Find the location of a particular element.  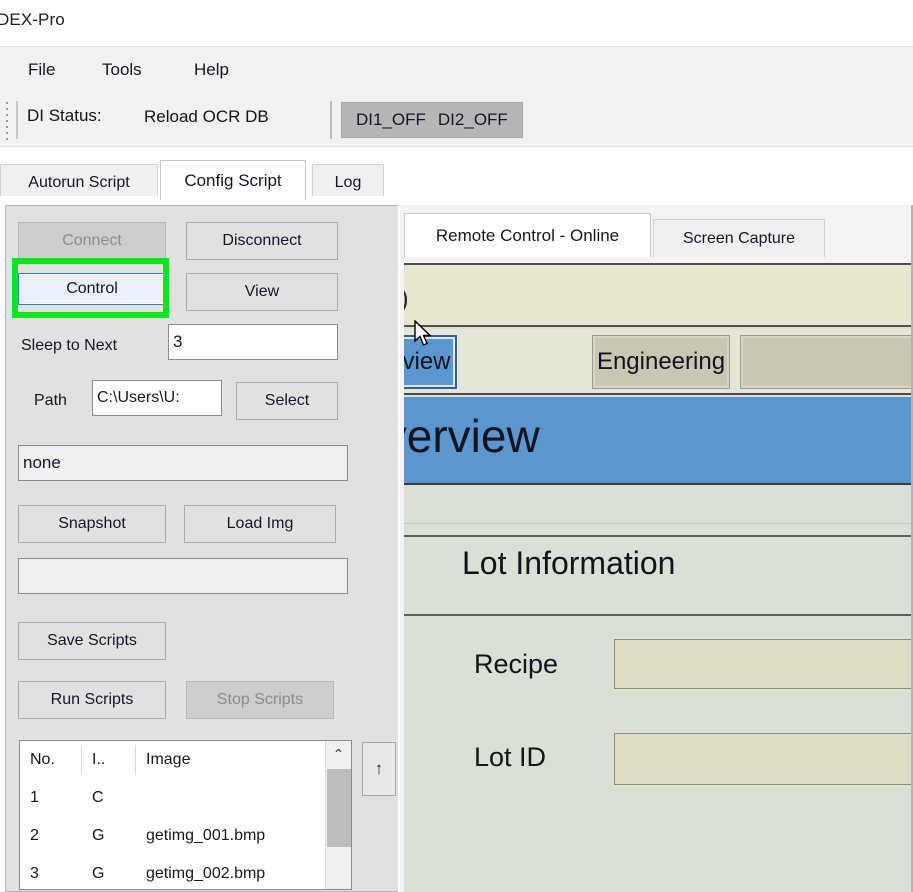

tab-autorun-script: Autorun Script is located at coordinates (79, 182).